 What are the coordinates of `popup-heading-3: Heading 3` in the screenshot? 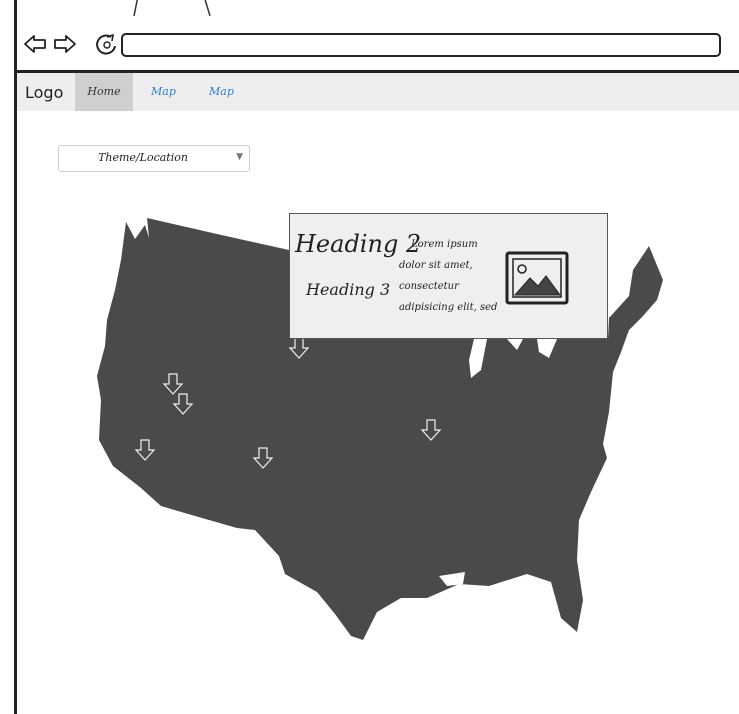 It's located at (348, 289).